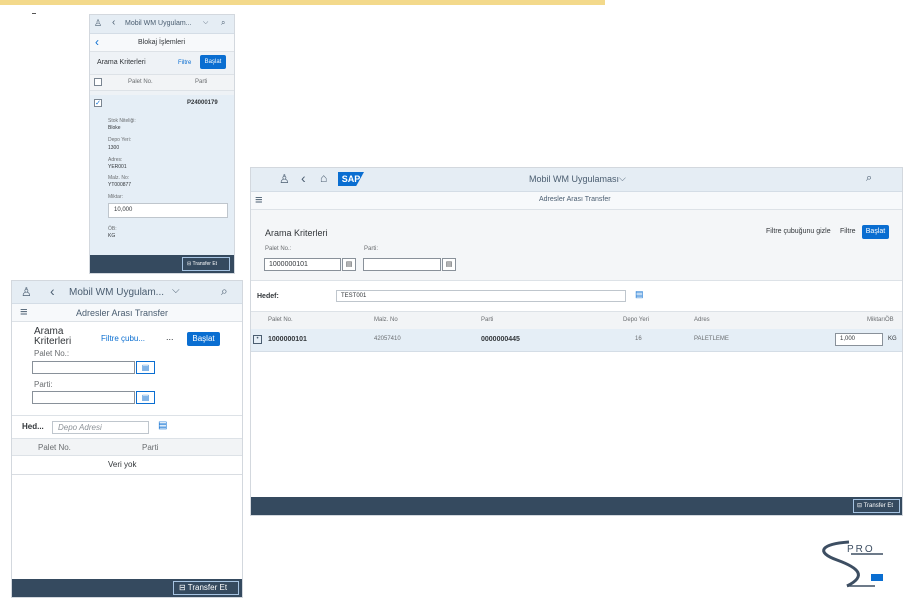  I want to click on row-checkbox: ✓, so click(98, 103).